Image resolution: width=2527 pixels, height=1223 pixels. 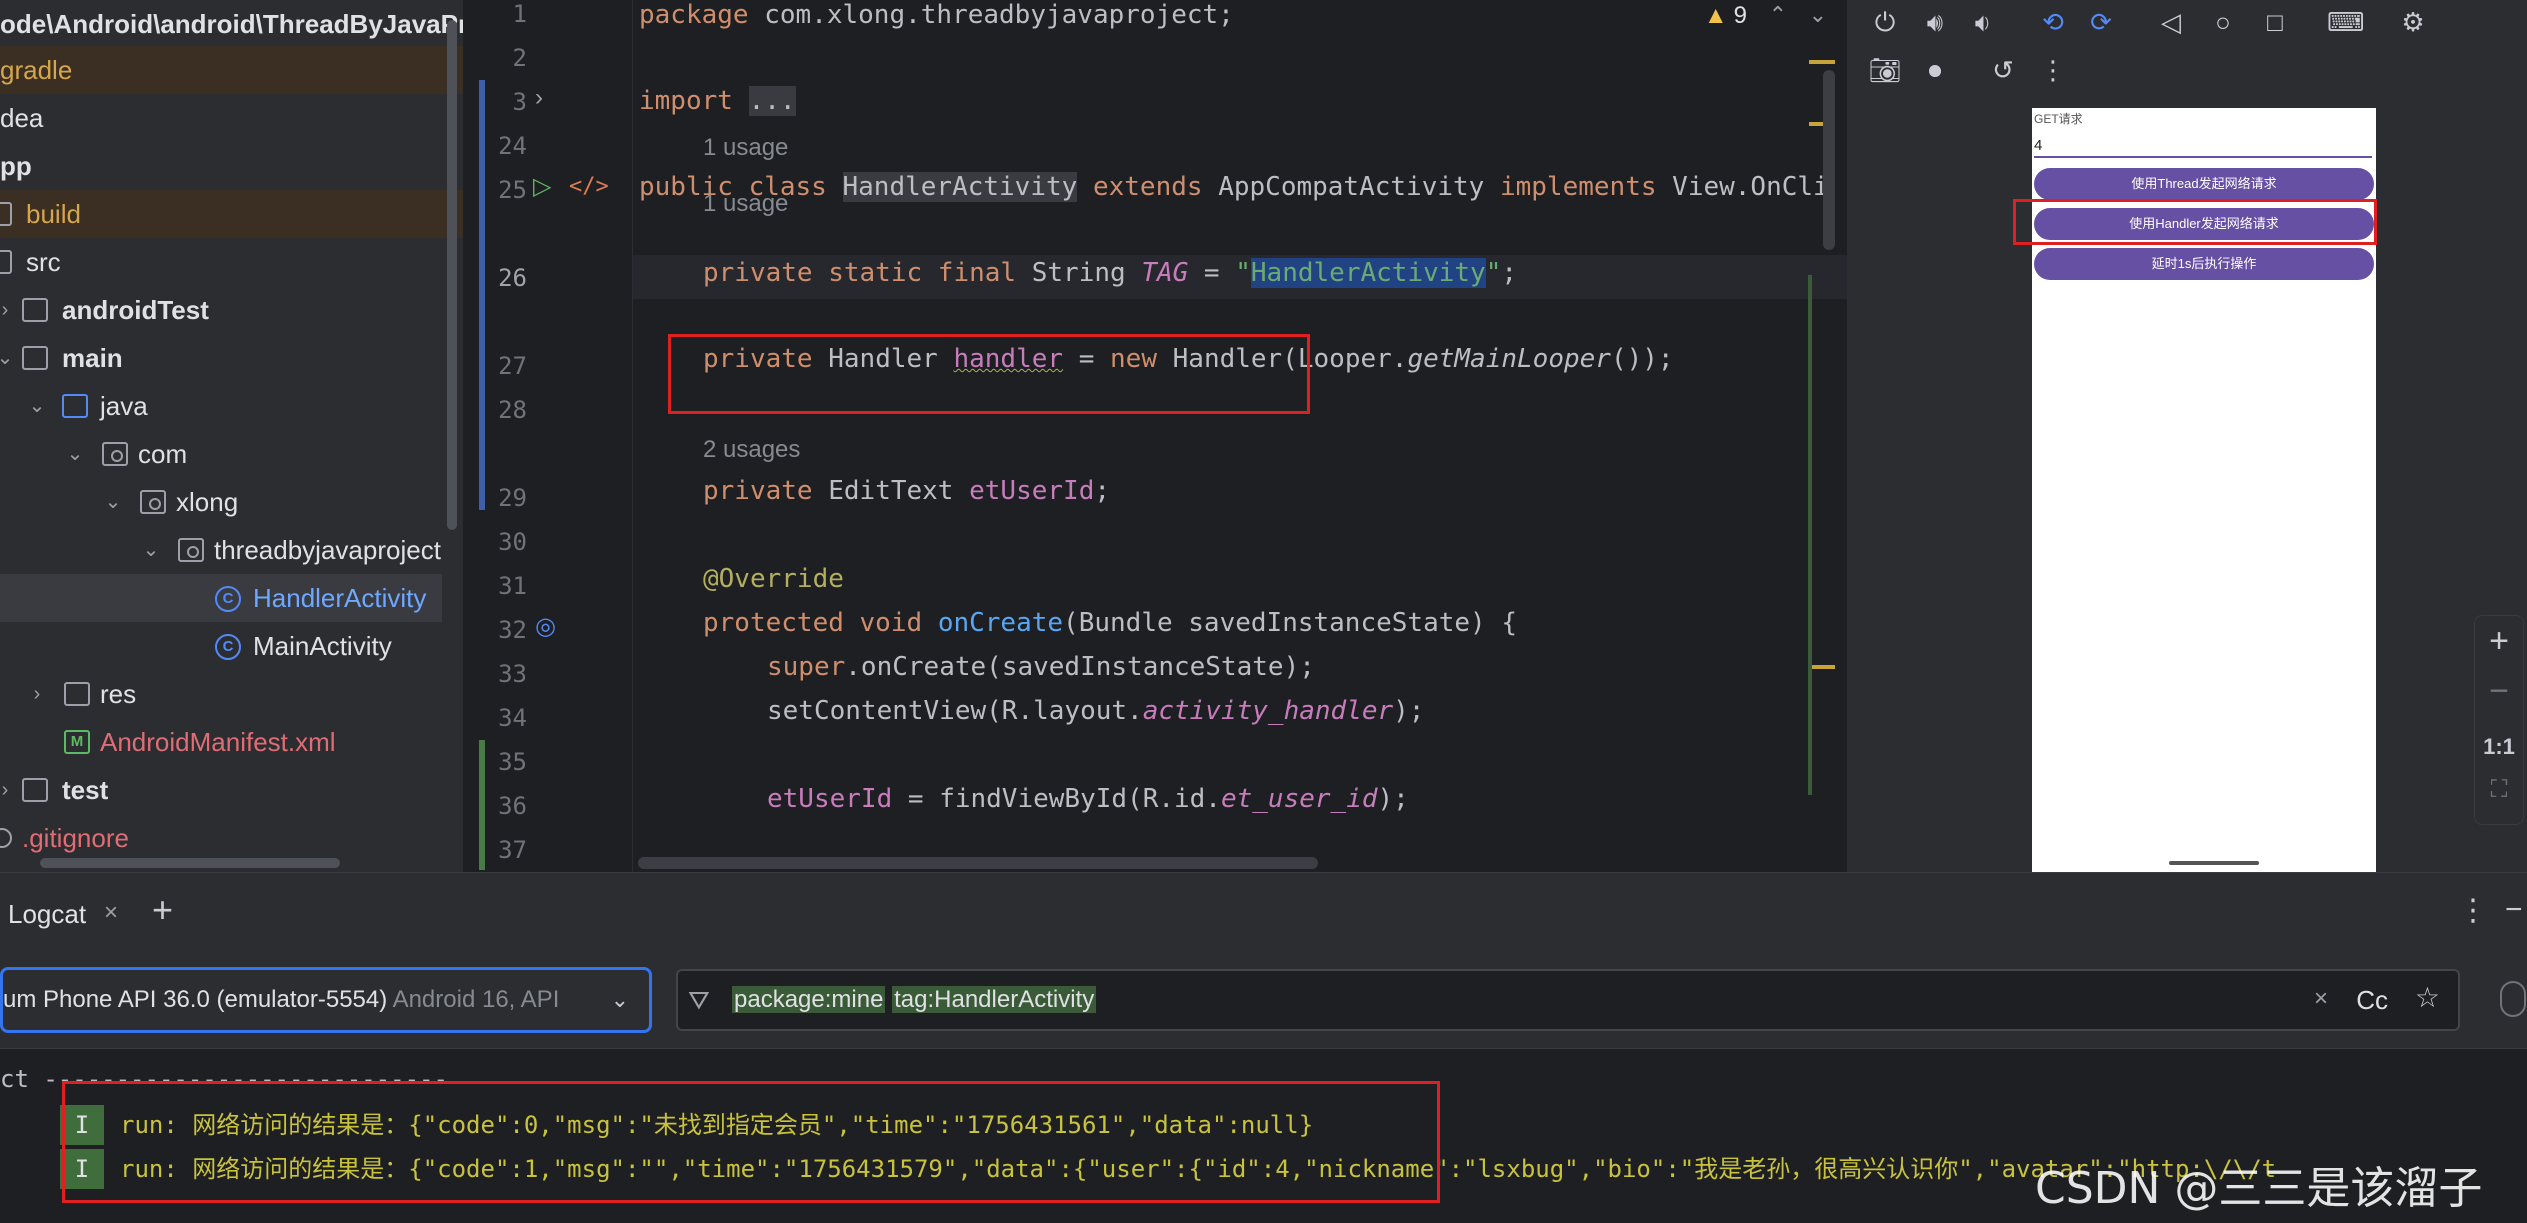 What do you see at coordinates (1818, 15) in the screenshot?
I see `next-highlight-icon: ⌄` at bounding box center [1818, 15].